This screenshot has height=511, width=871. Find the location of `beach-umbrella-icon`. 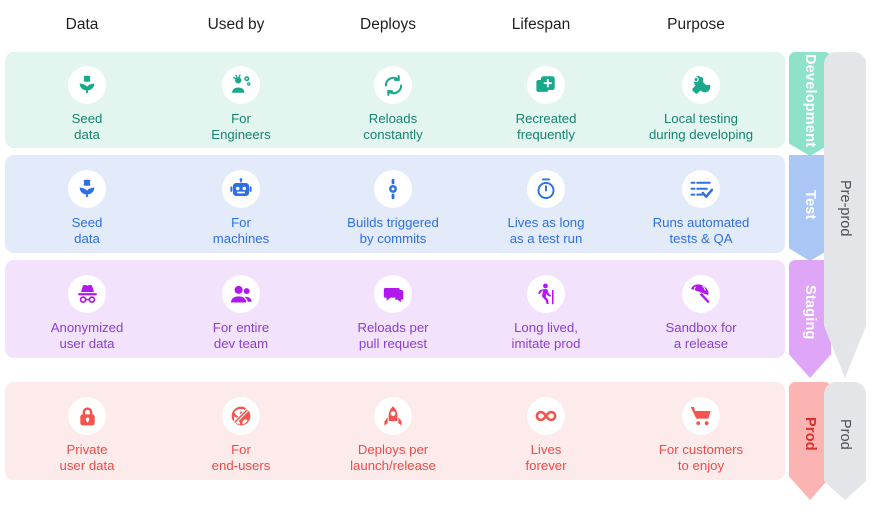

beach-umbrella-icon is located at coordinates (701, 294).